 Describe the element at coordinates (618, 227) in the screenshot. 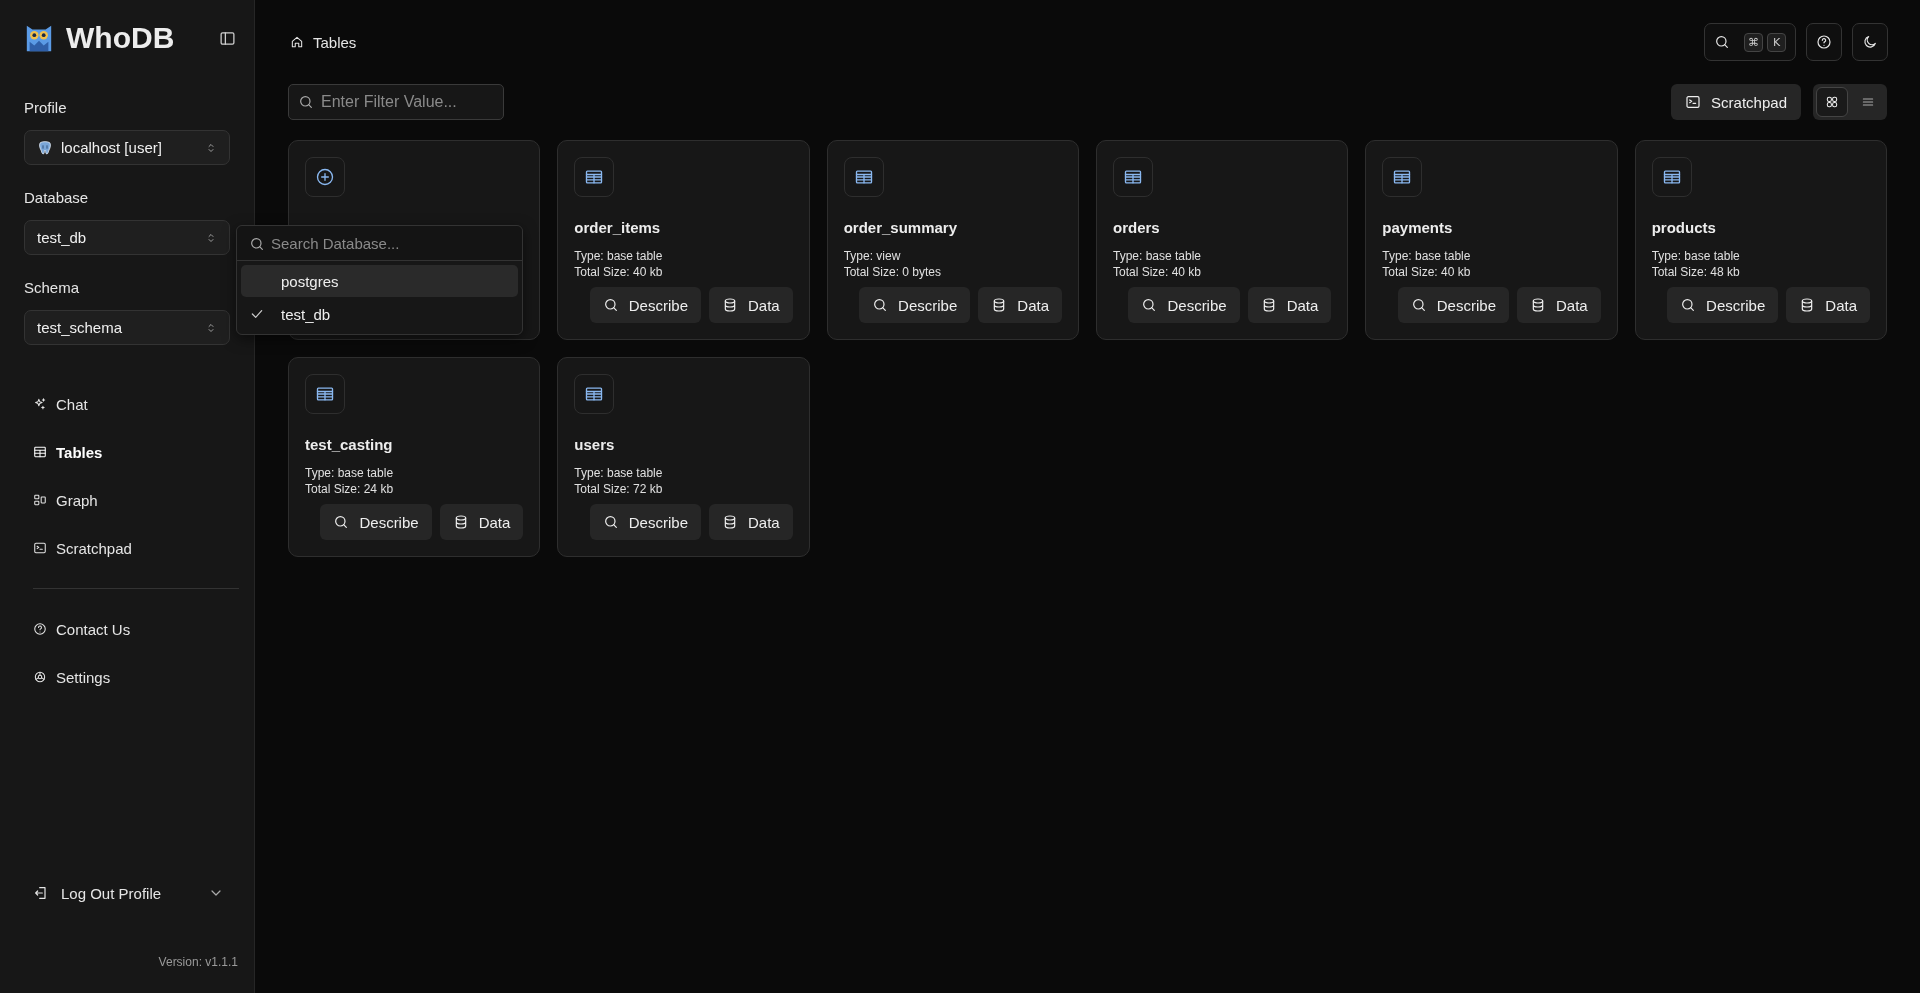

I see `table-name: order_items` at that location.